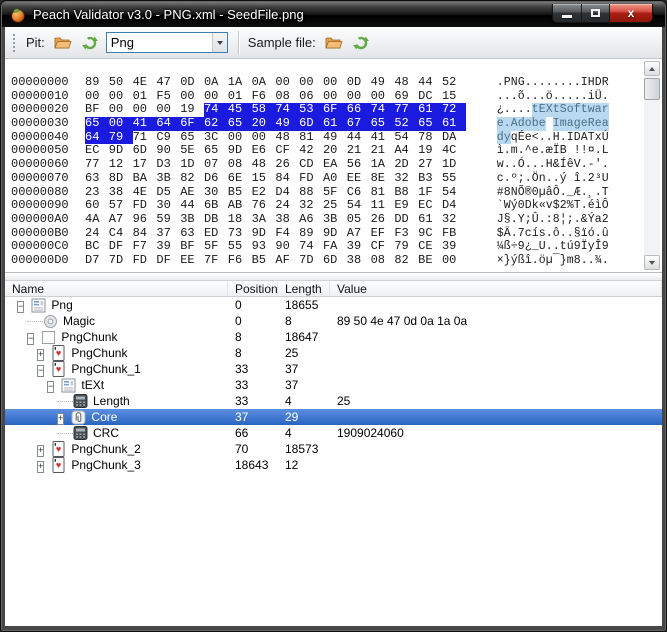 The height and width of the screenshot is (632, 667). What do you see at coordinates (500, 179) in the screenshot?
I see `ascii-char: c` at bounding box center [500, 179].